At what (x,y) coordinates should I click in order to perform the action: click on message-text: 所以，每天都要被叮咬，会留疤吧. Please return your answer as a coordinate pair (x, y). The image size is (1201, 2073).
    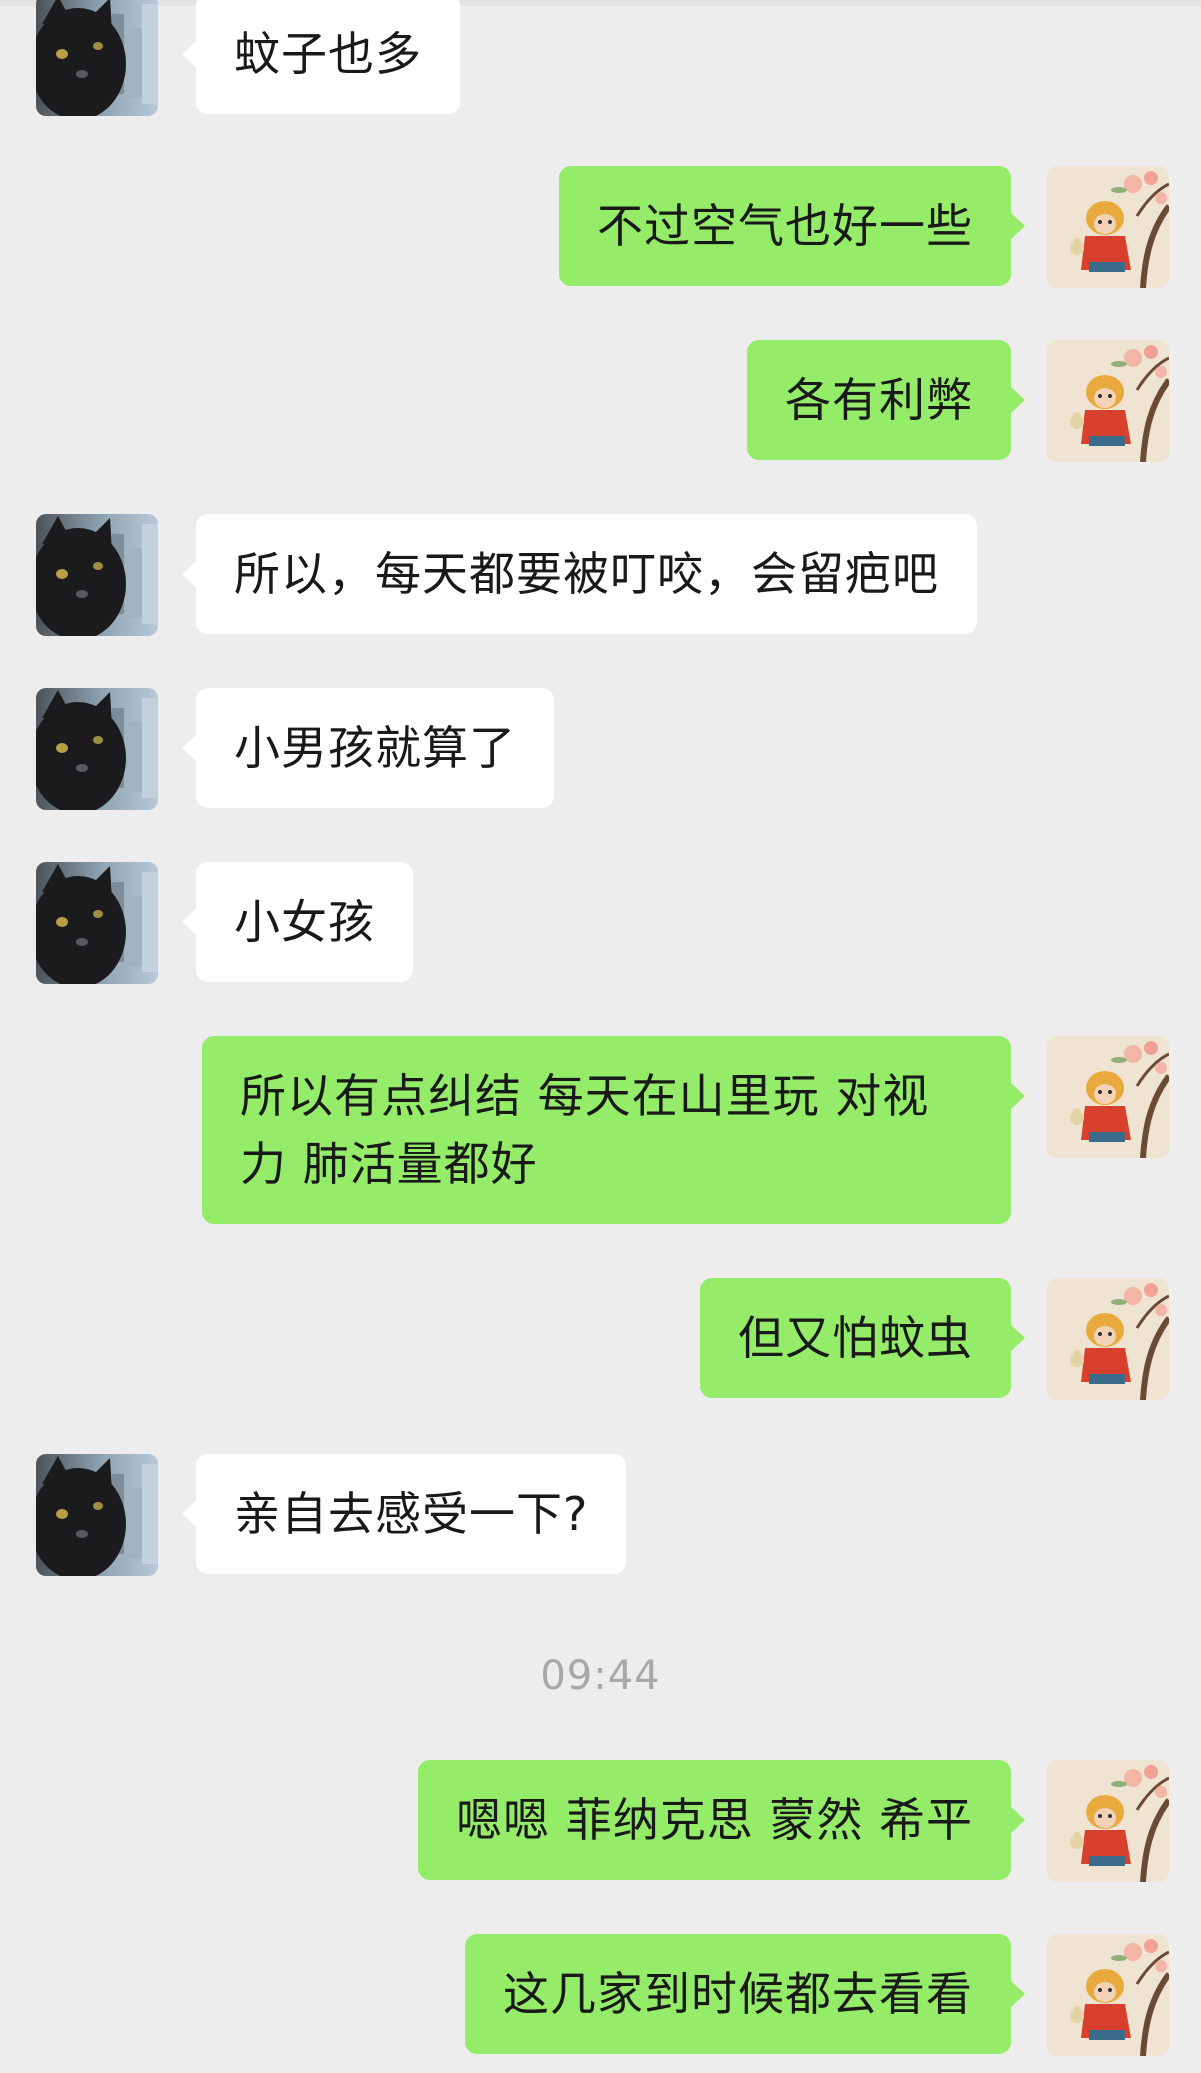
    Looking at the image, I should click on (586, 574).